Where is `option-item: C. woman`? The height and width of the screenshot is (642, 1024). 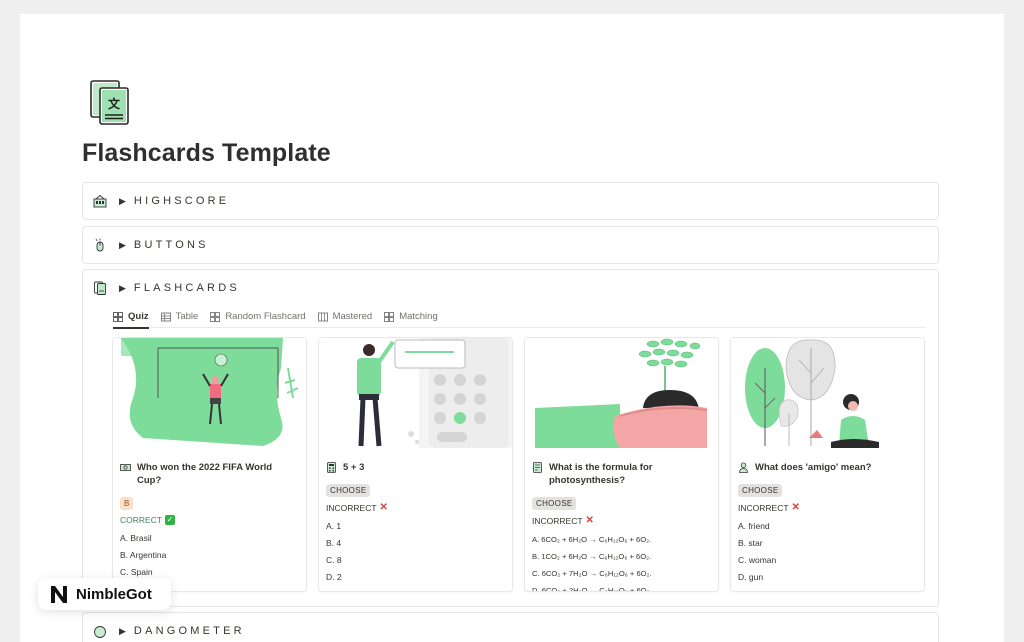 option-item: C. woman is located at coordinates (757, 560).